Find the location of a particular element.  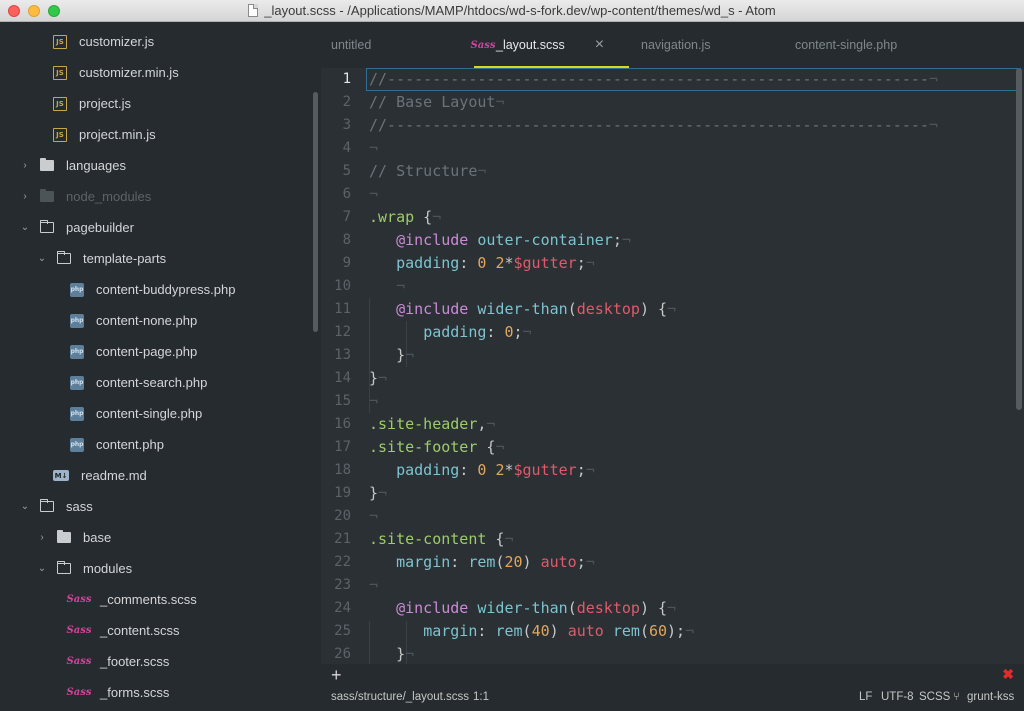

error-icon: ✖ is located at coordinates (1008, 674).